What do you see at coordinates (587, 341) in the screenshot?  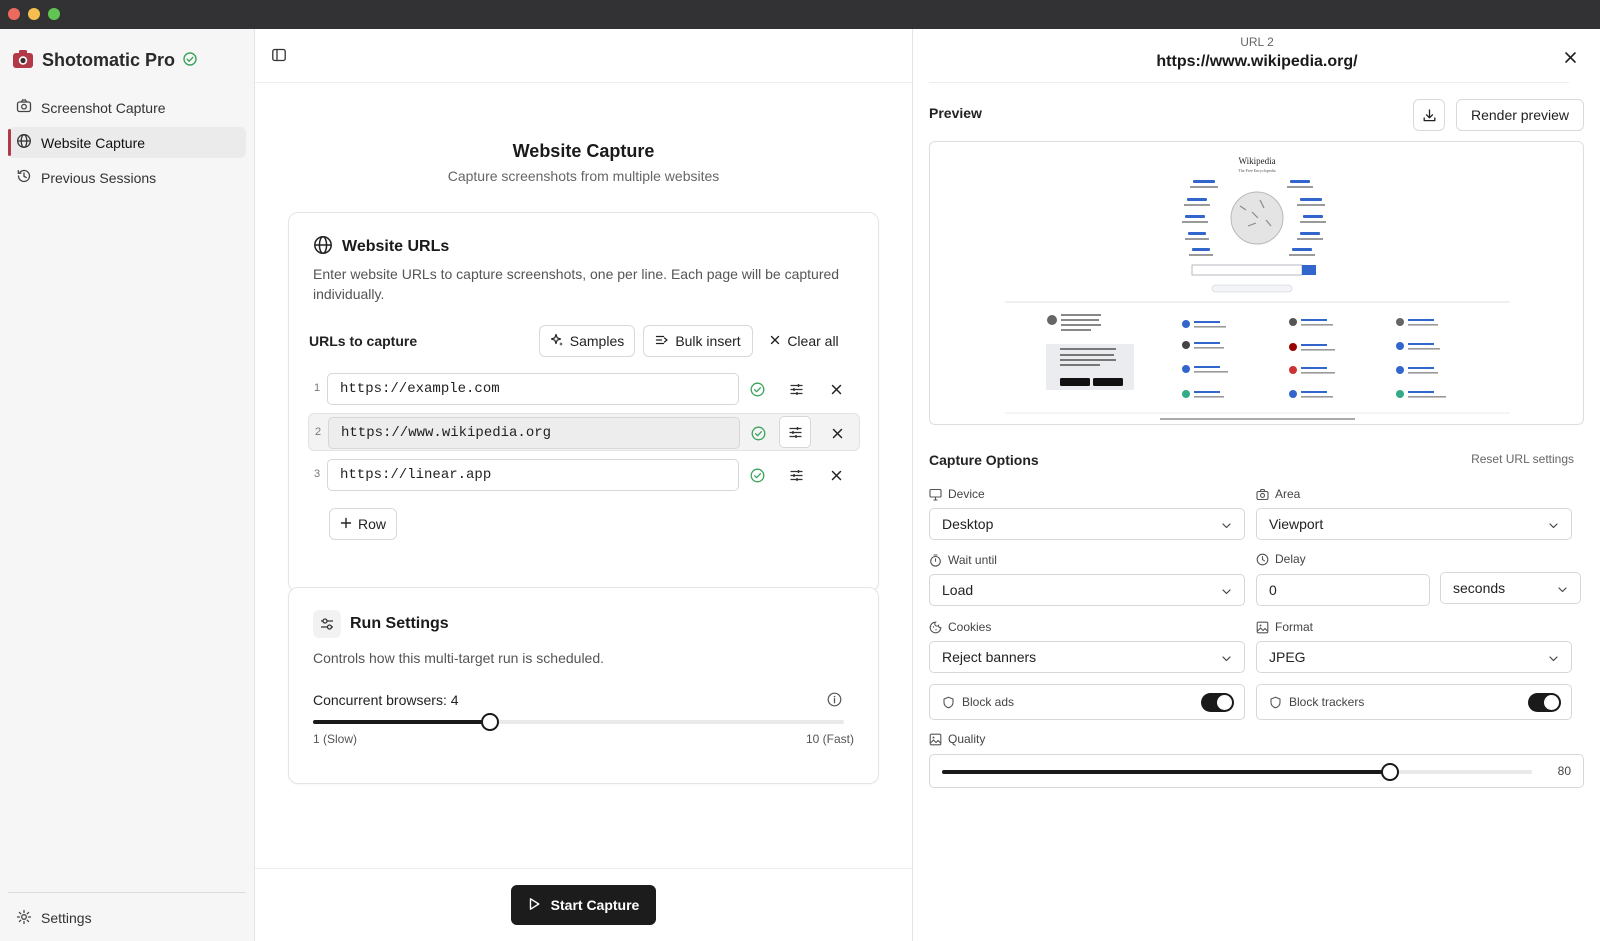 I see `samples-button: Samples` at bounding box center [587, 341].